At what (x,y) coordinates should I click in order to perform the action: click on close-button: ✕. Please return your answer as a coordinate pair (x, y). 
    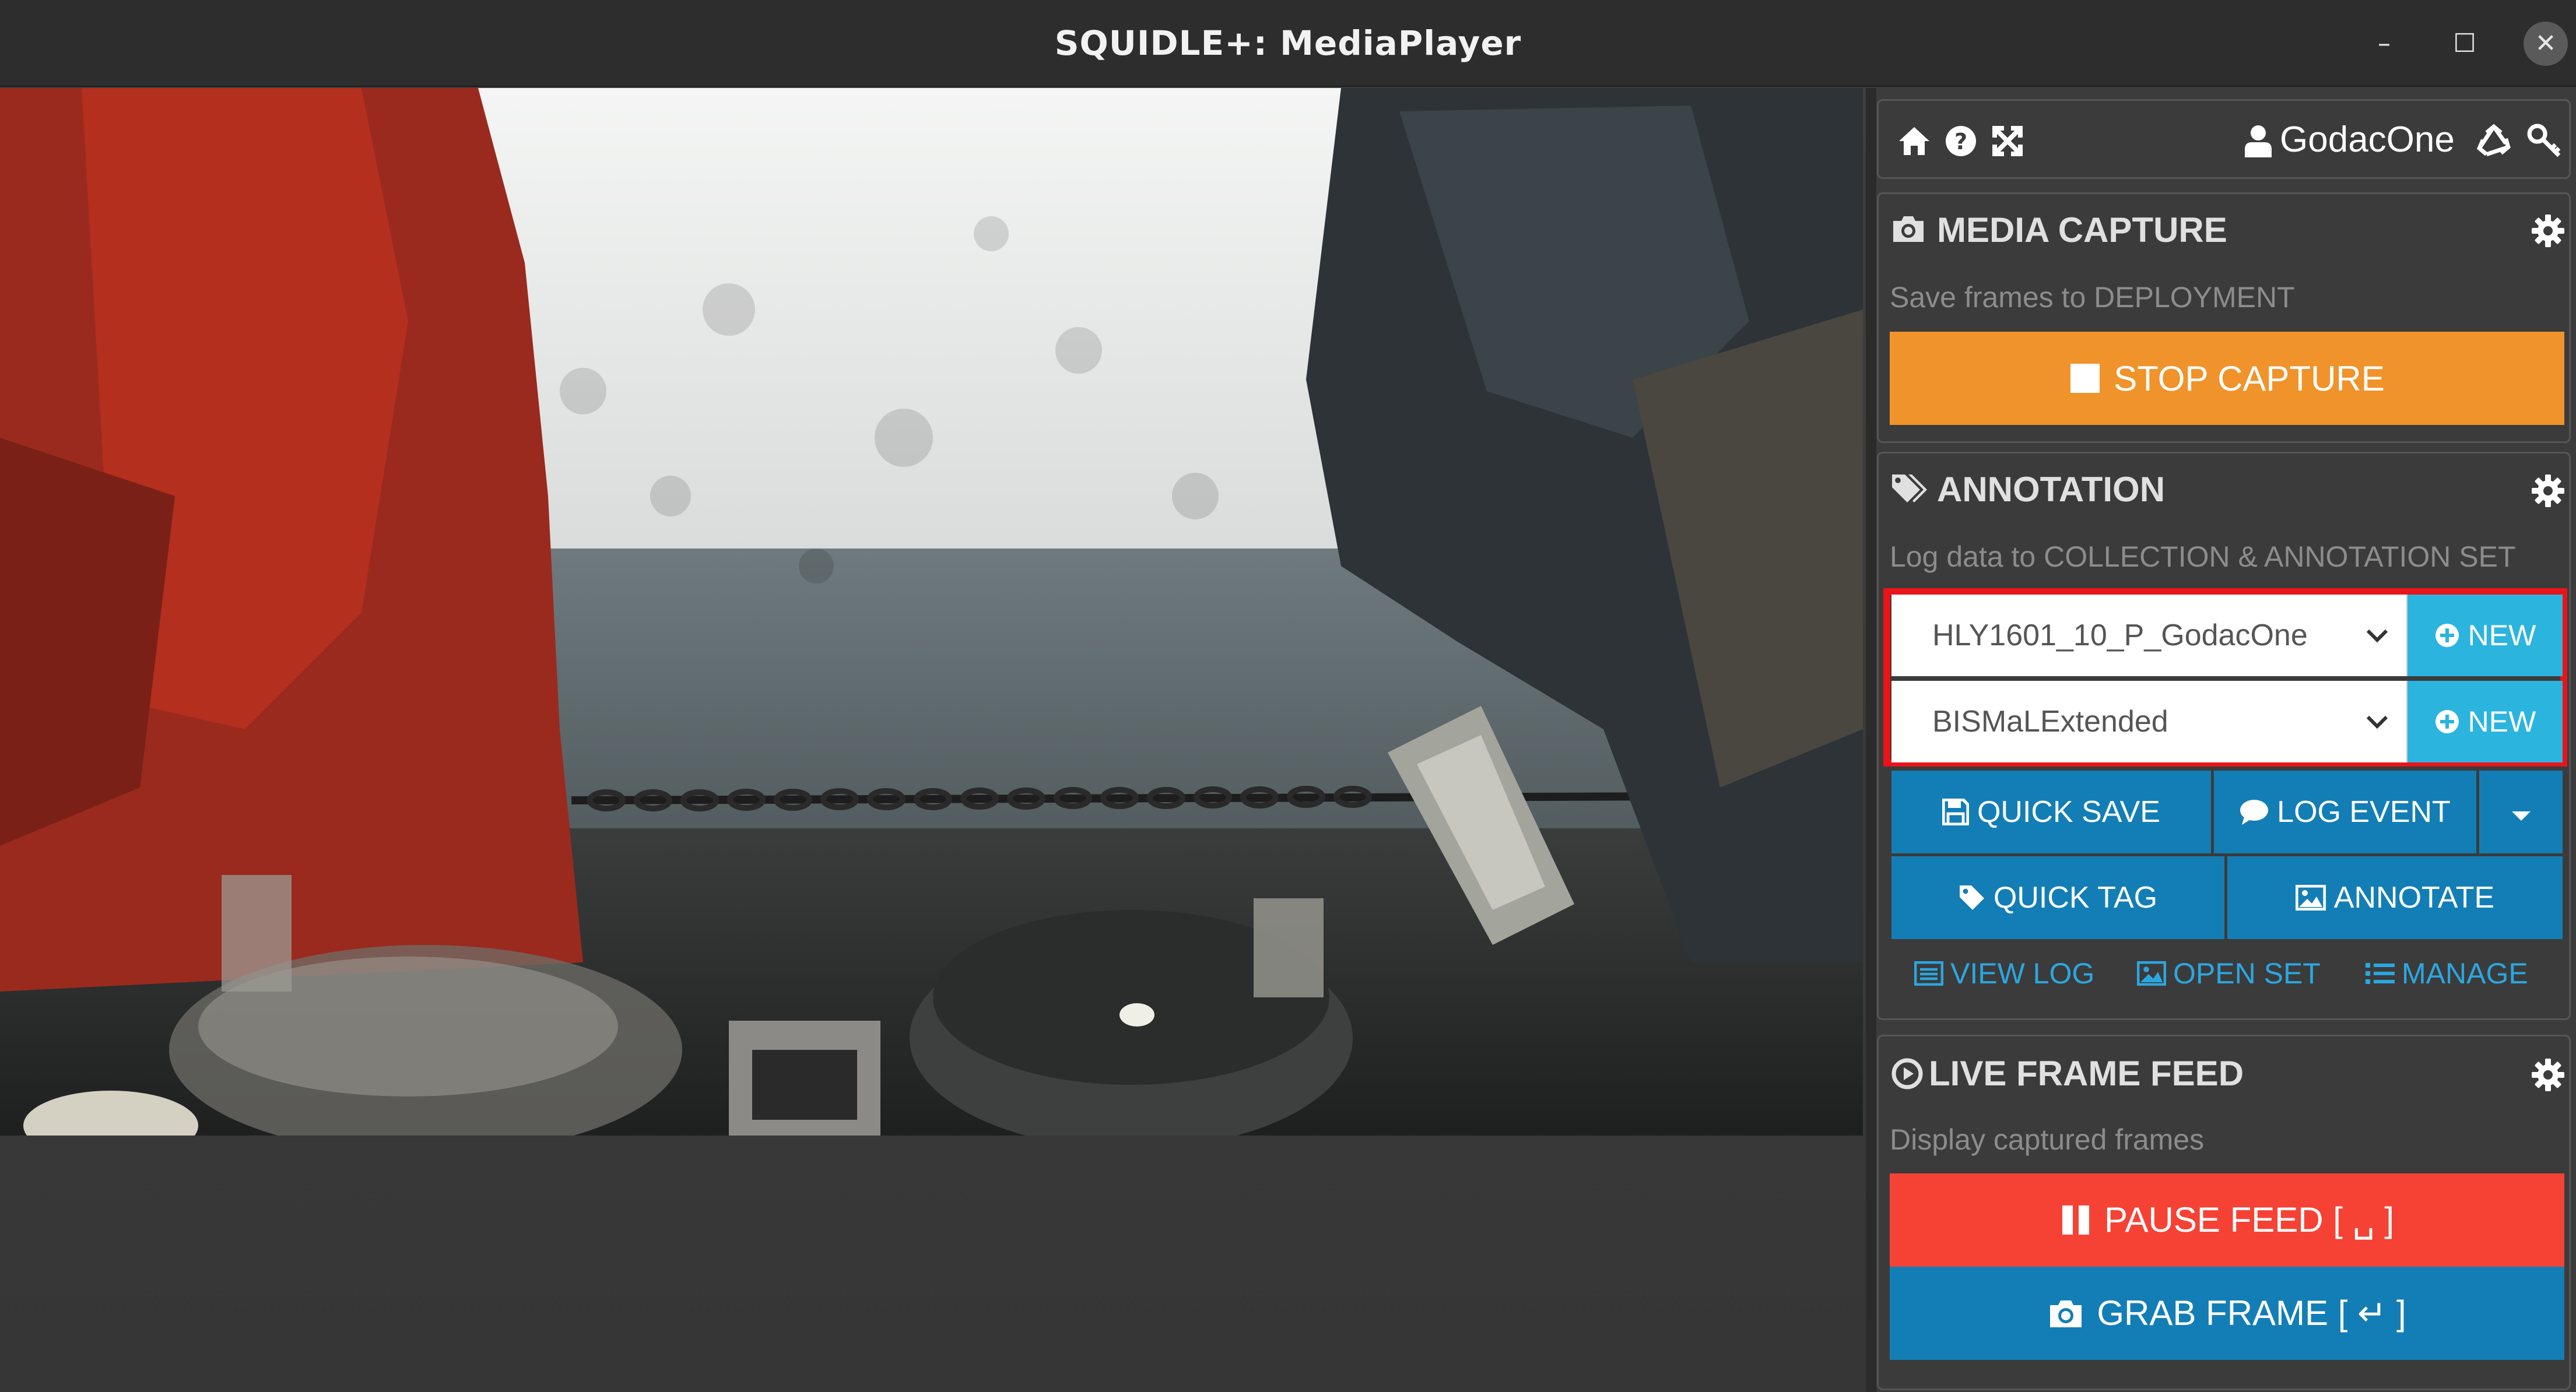
    Looking at the image, I should click on (2546, 44).